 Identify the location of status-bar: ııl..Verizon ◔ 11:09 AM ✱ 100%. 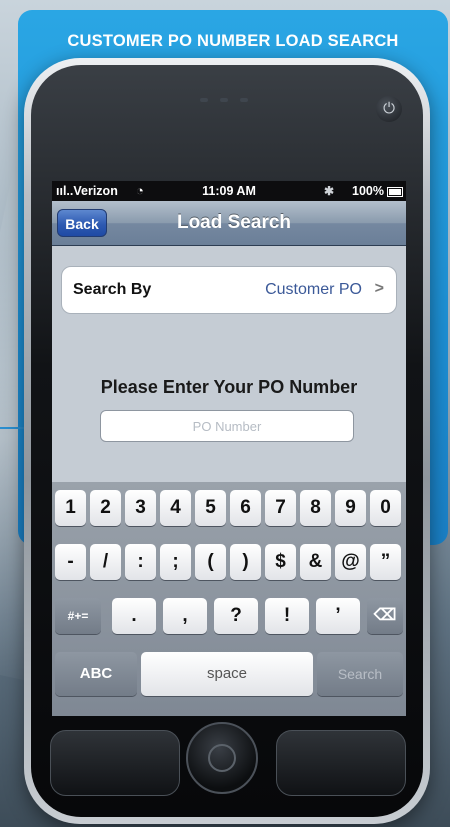
(229, 191).